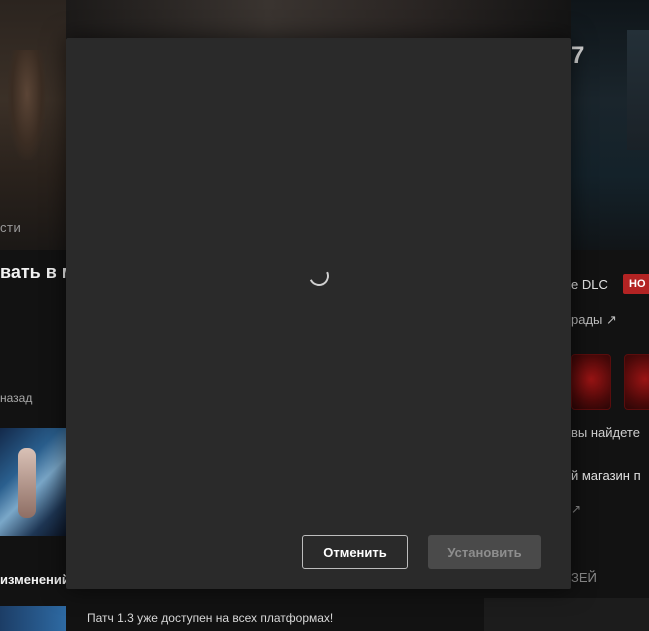  What do you see at coordinates (589, 284) in the screenshot?
I see `dlc-label: е DLC` at bounding box center [589, 284].